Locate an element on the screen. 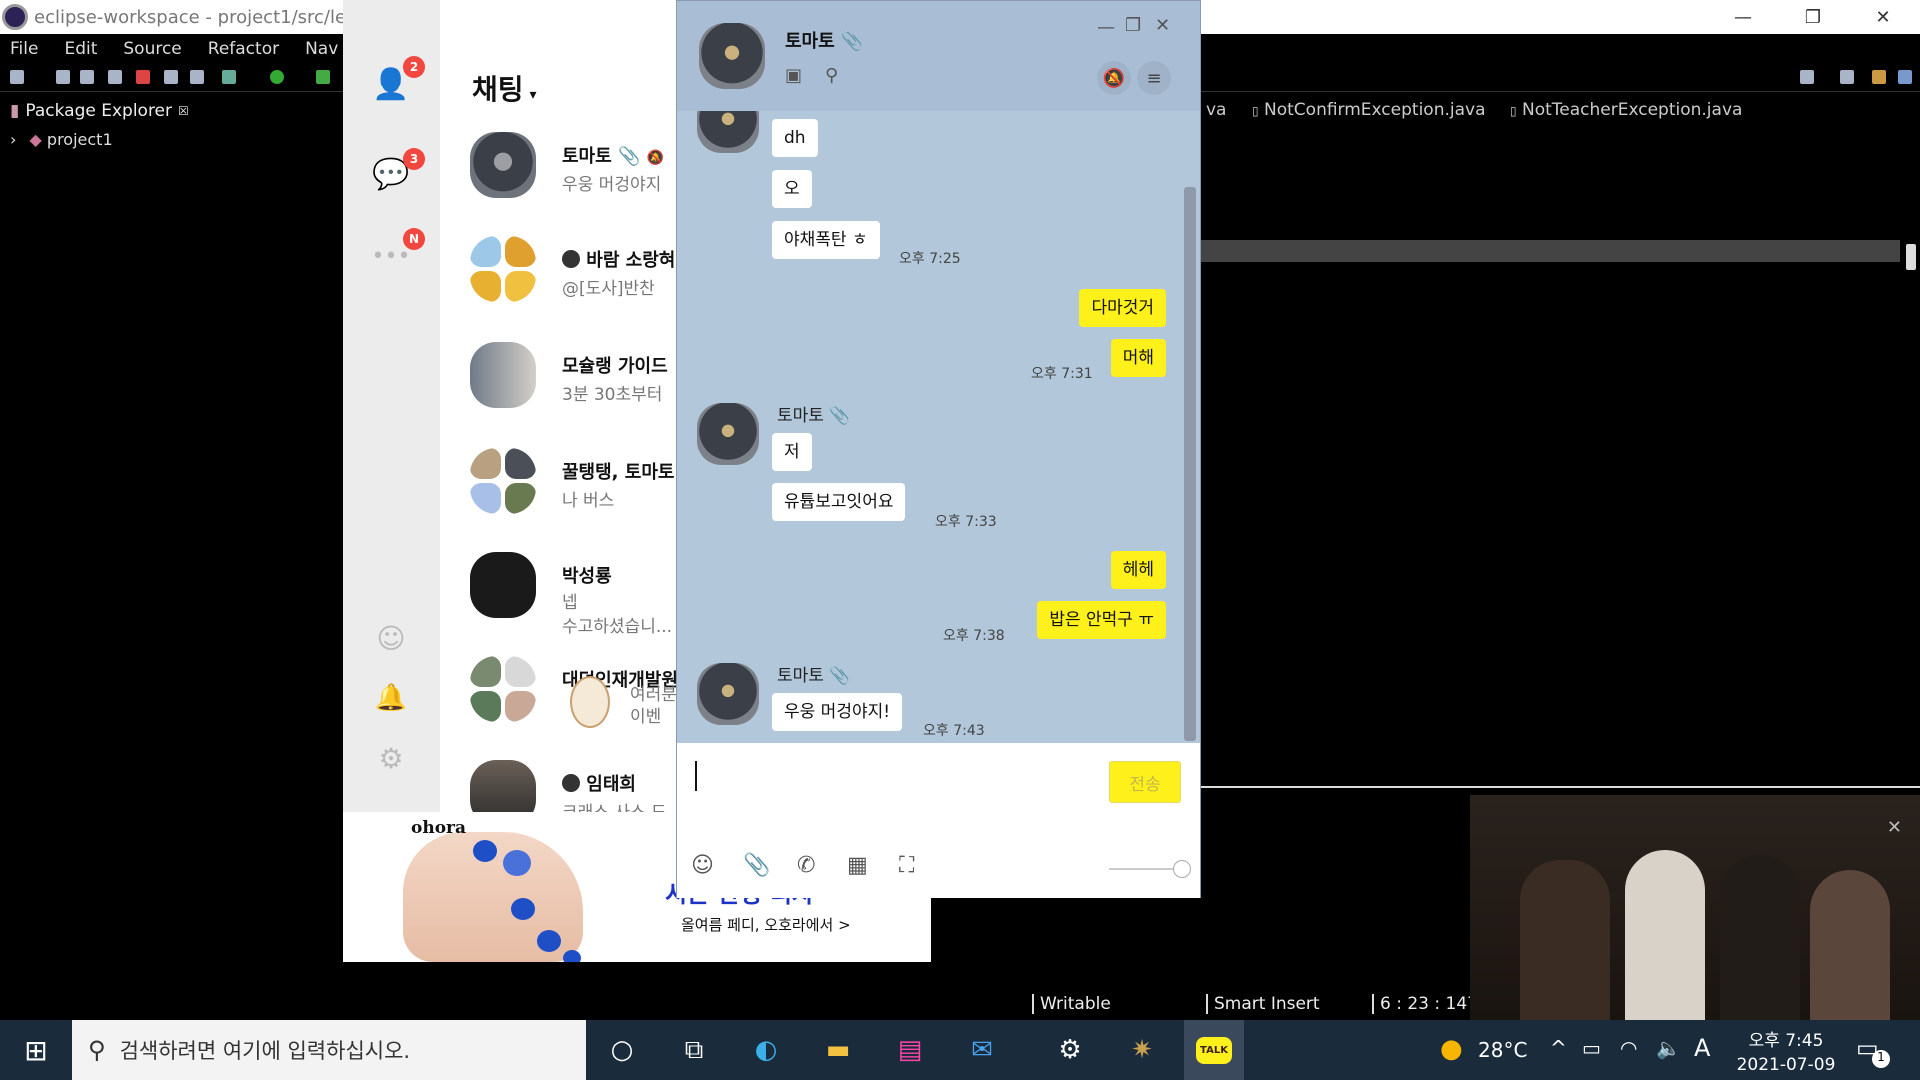  chat-room-item: 임태희 크래스 사스 도 is located at coordinates (575, 786).